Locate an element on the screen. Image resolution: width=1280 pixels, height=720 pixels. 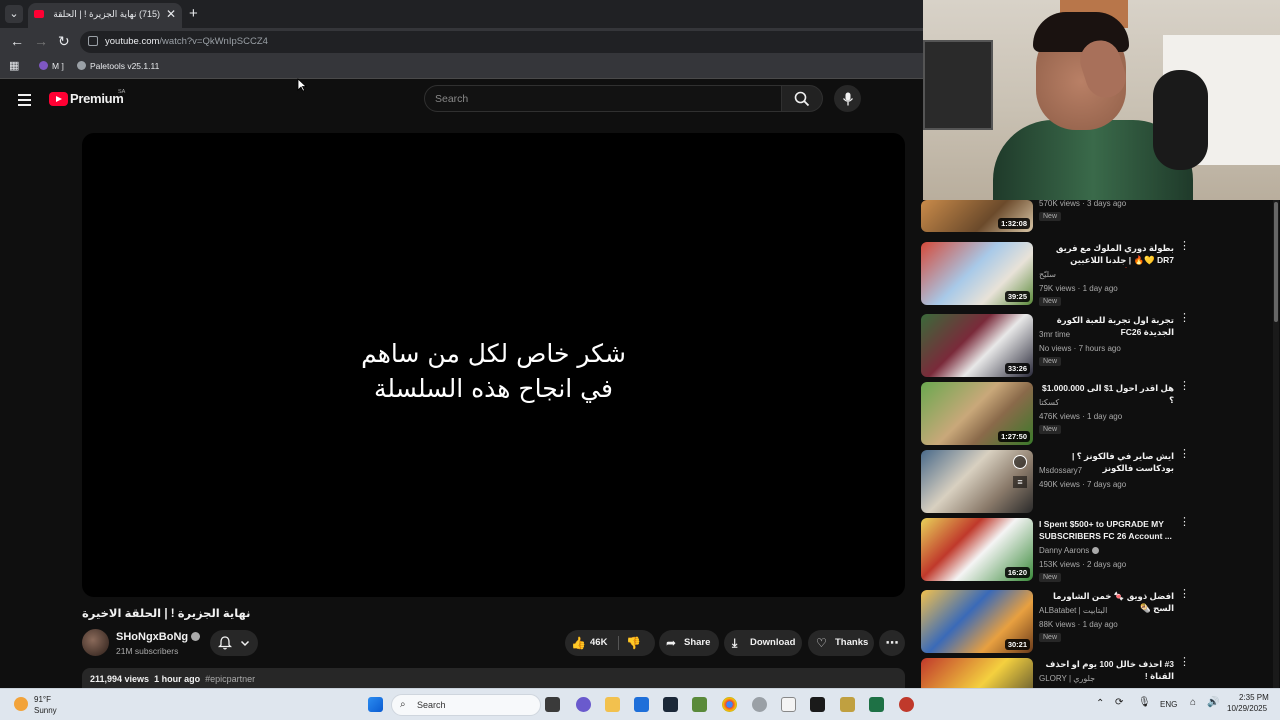
youtube-logo-icon is located at coordinates (58, 99).